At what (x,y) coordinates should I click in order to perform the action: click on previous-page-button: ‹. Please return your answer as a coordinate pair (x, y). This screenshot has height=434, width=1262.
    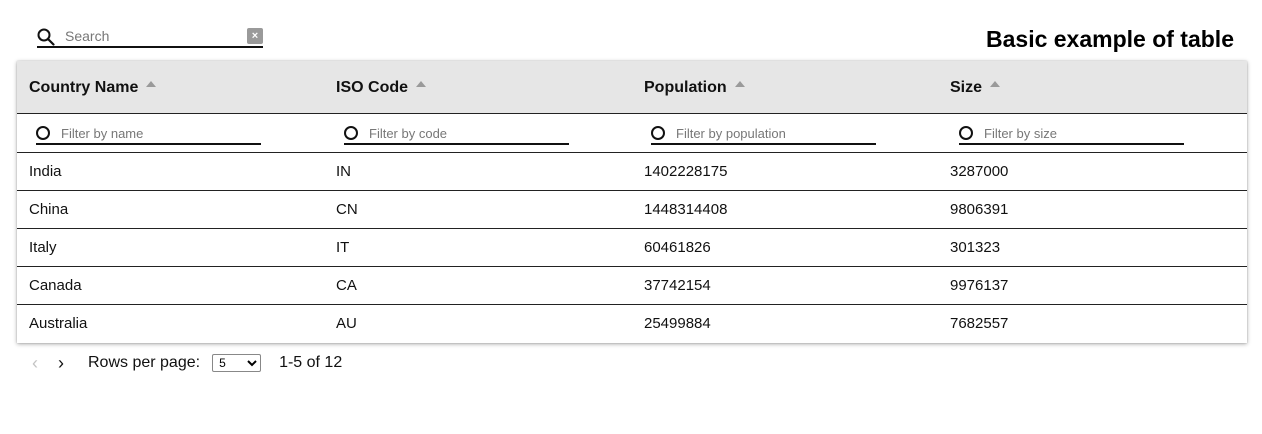
    Looking at the image, I should click on (35, 363).